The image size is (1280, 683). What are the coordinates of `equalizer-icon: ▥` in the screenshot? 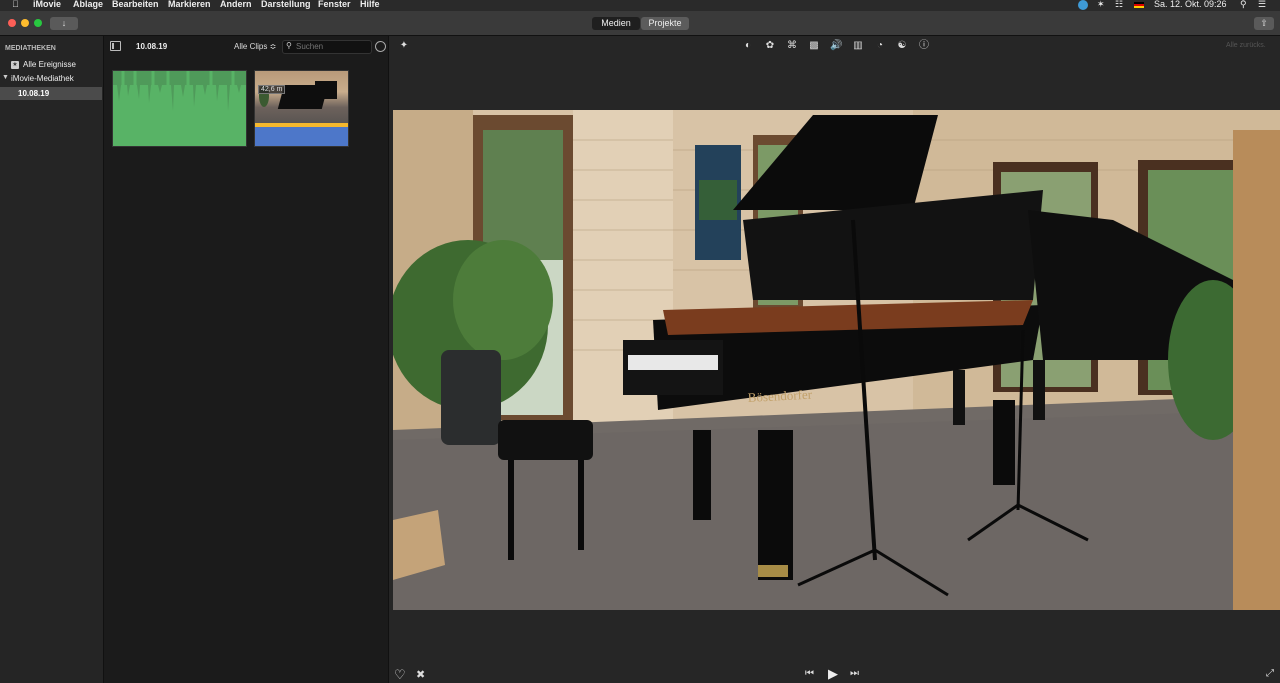 It's located at (858, 46).